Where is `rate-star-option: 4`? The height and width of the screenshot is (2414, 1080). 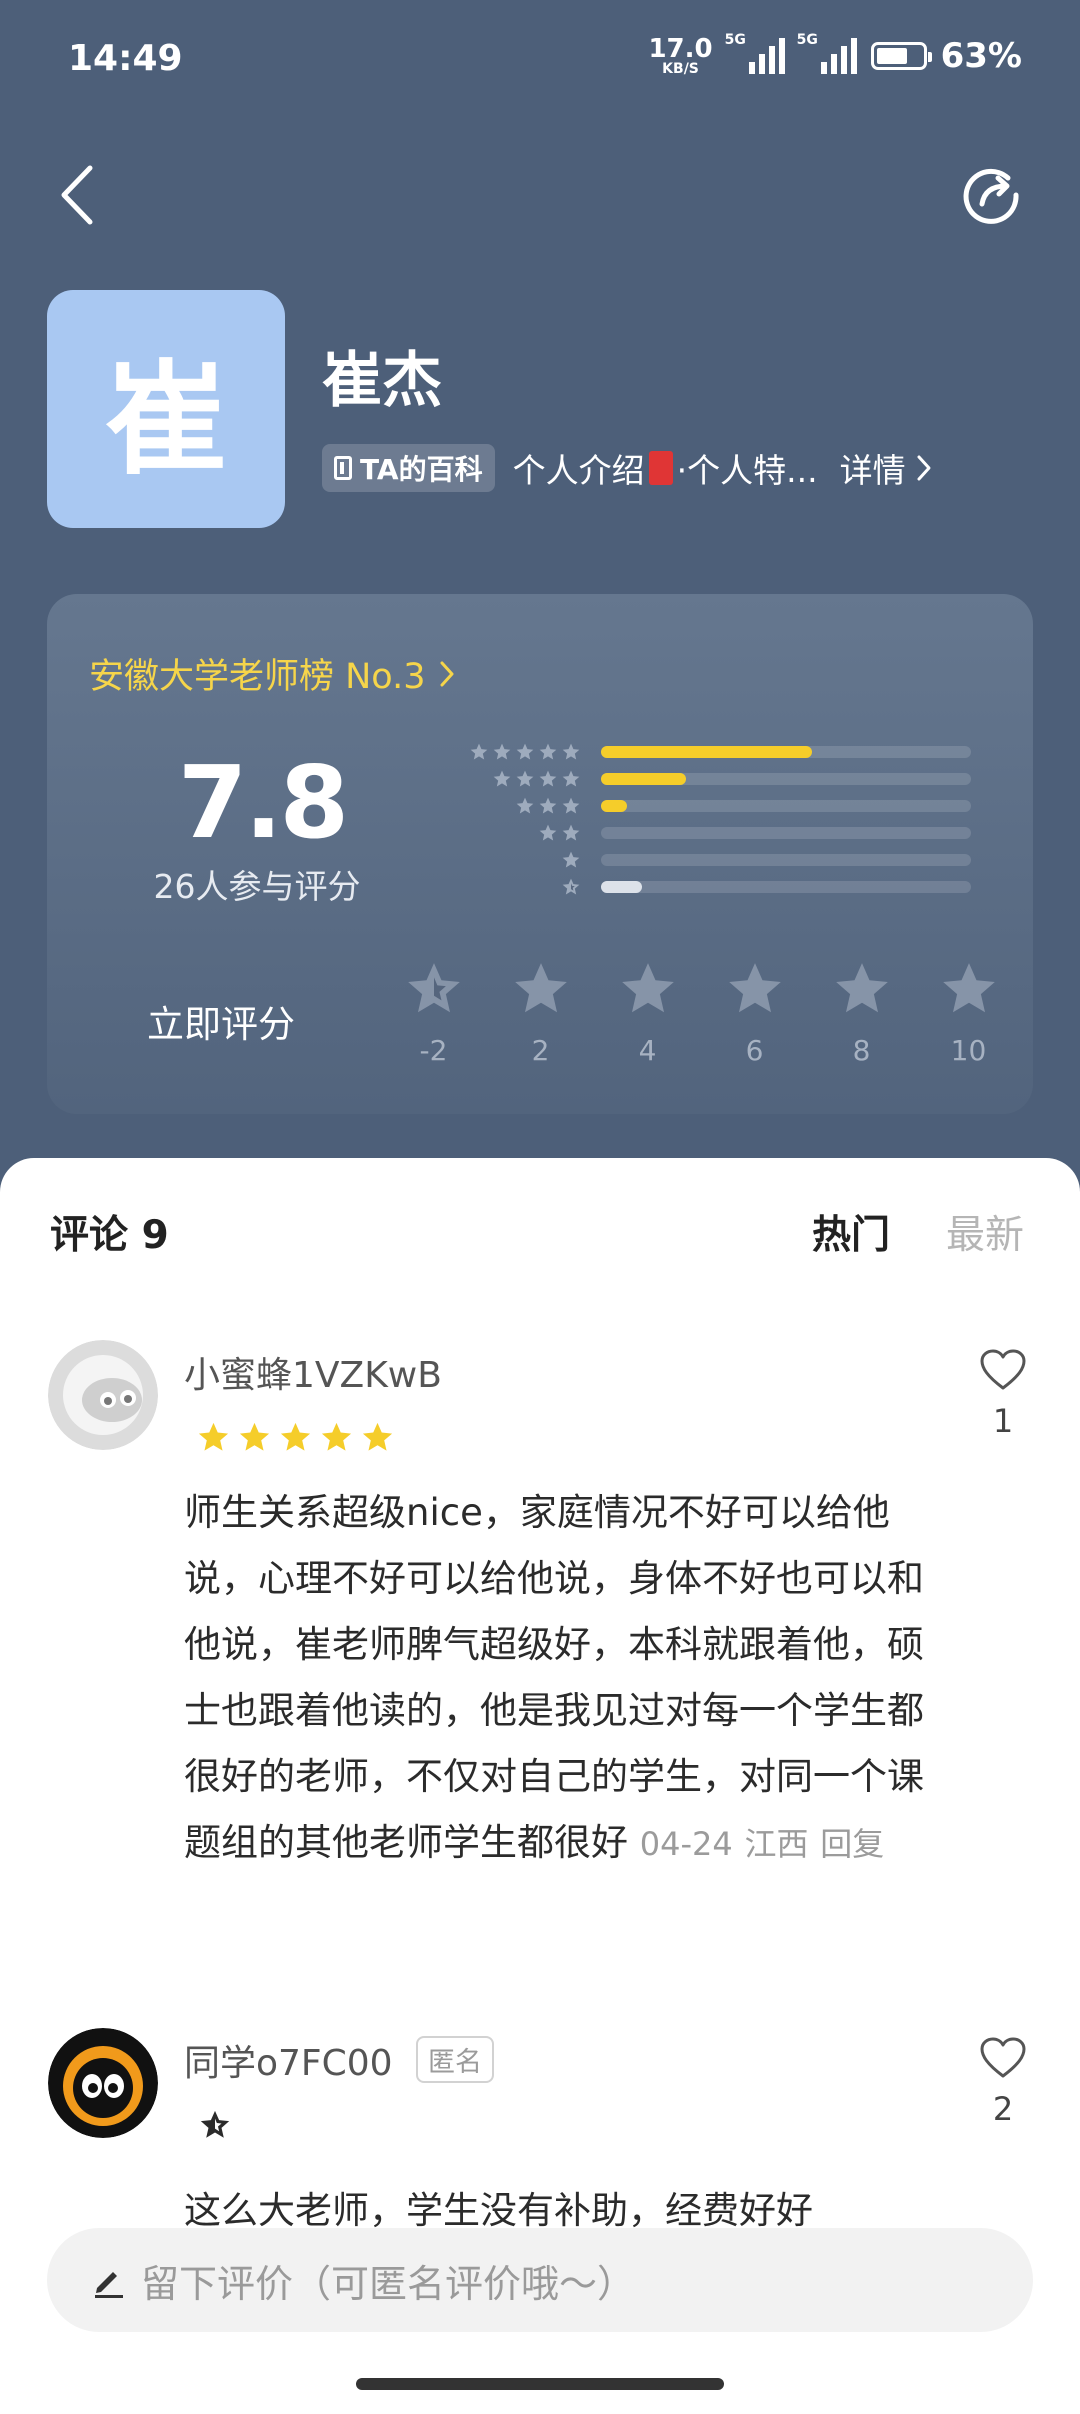 rate-star-option: 4 is located at coordinates (647, 1012).